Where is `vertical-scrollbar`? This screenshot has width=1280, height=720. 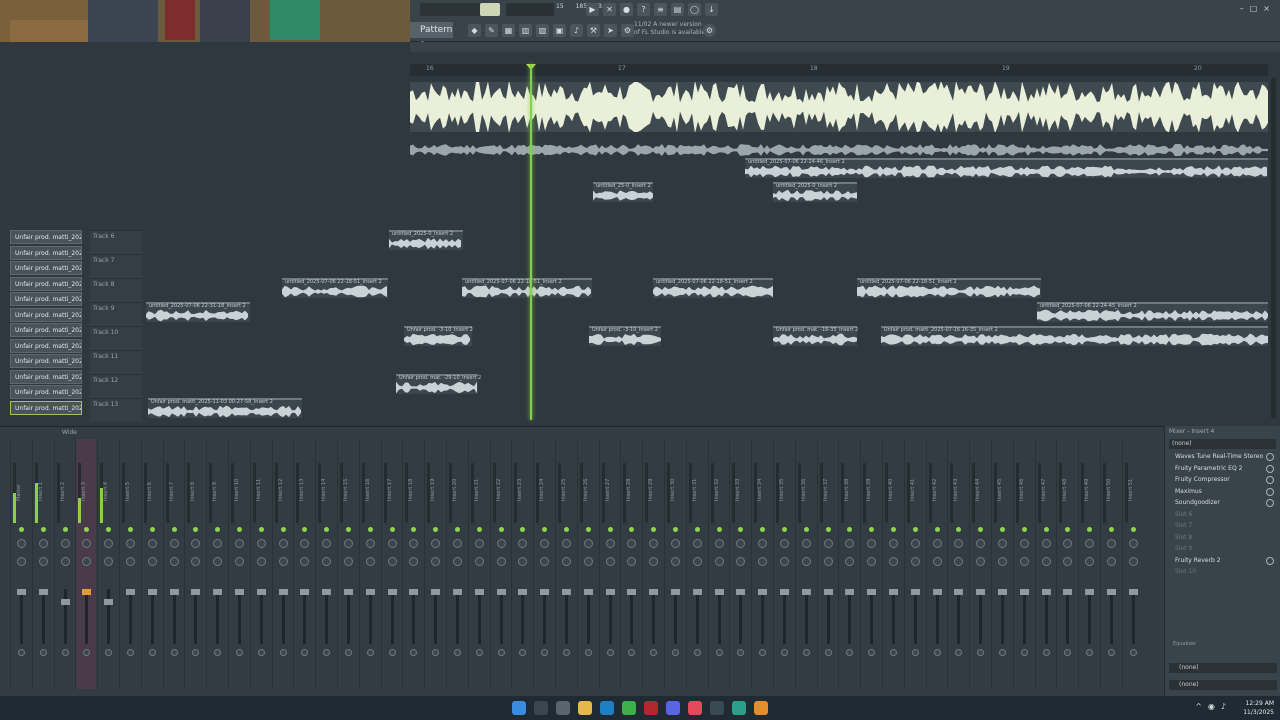 vertical-scrollbar is located at coordinates (1273, 248).